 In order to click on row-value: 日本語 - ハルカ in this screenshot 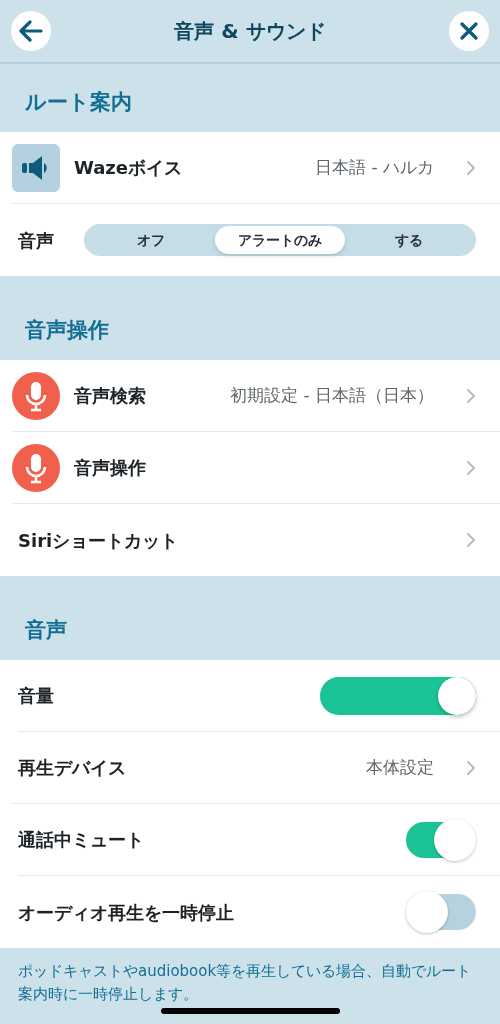, I will do `click(374, 167)`.